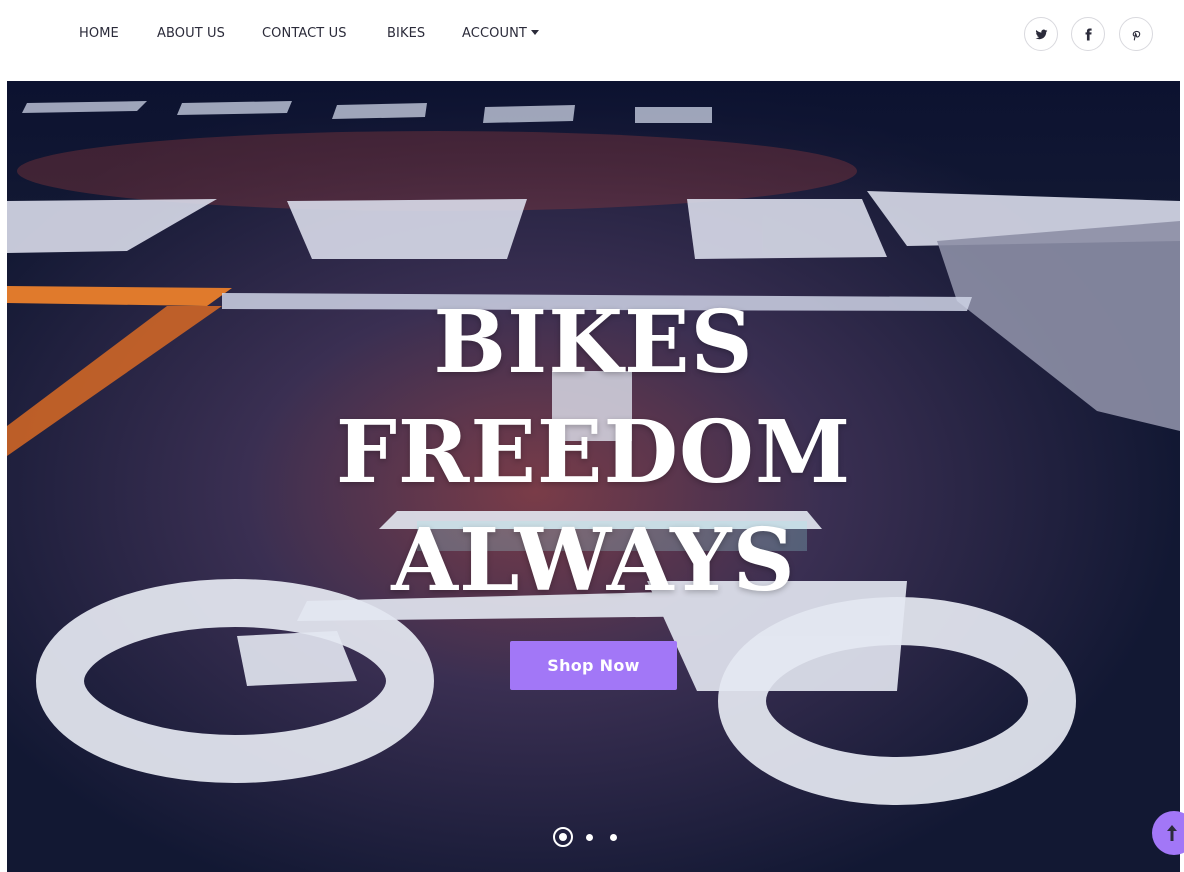 The image size is (1184, 872). Describe the element at coordinates (593, 665) in the screenshot. I see `shop-now-button: Shop Now` at that location.